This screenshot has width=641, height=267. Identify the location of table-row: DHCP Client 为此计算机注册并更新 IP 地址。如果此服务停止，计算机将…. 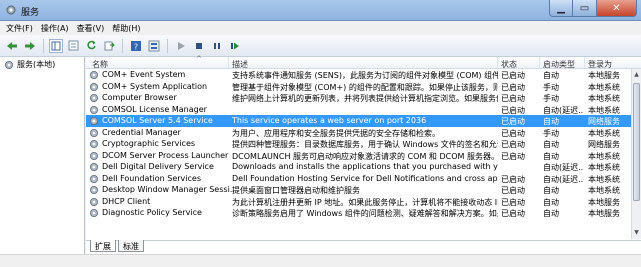
(358, 202).